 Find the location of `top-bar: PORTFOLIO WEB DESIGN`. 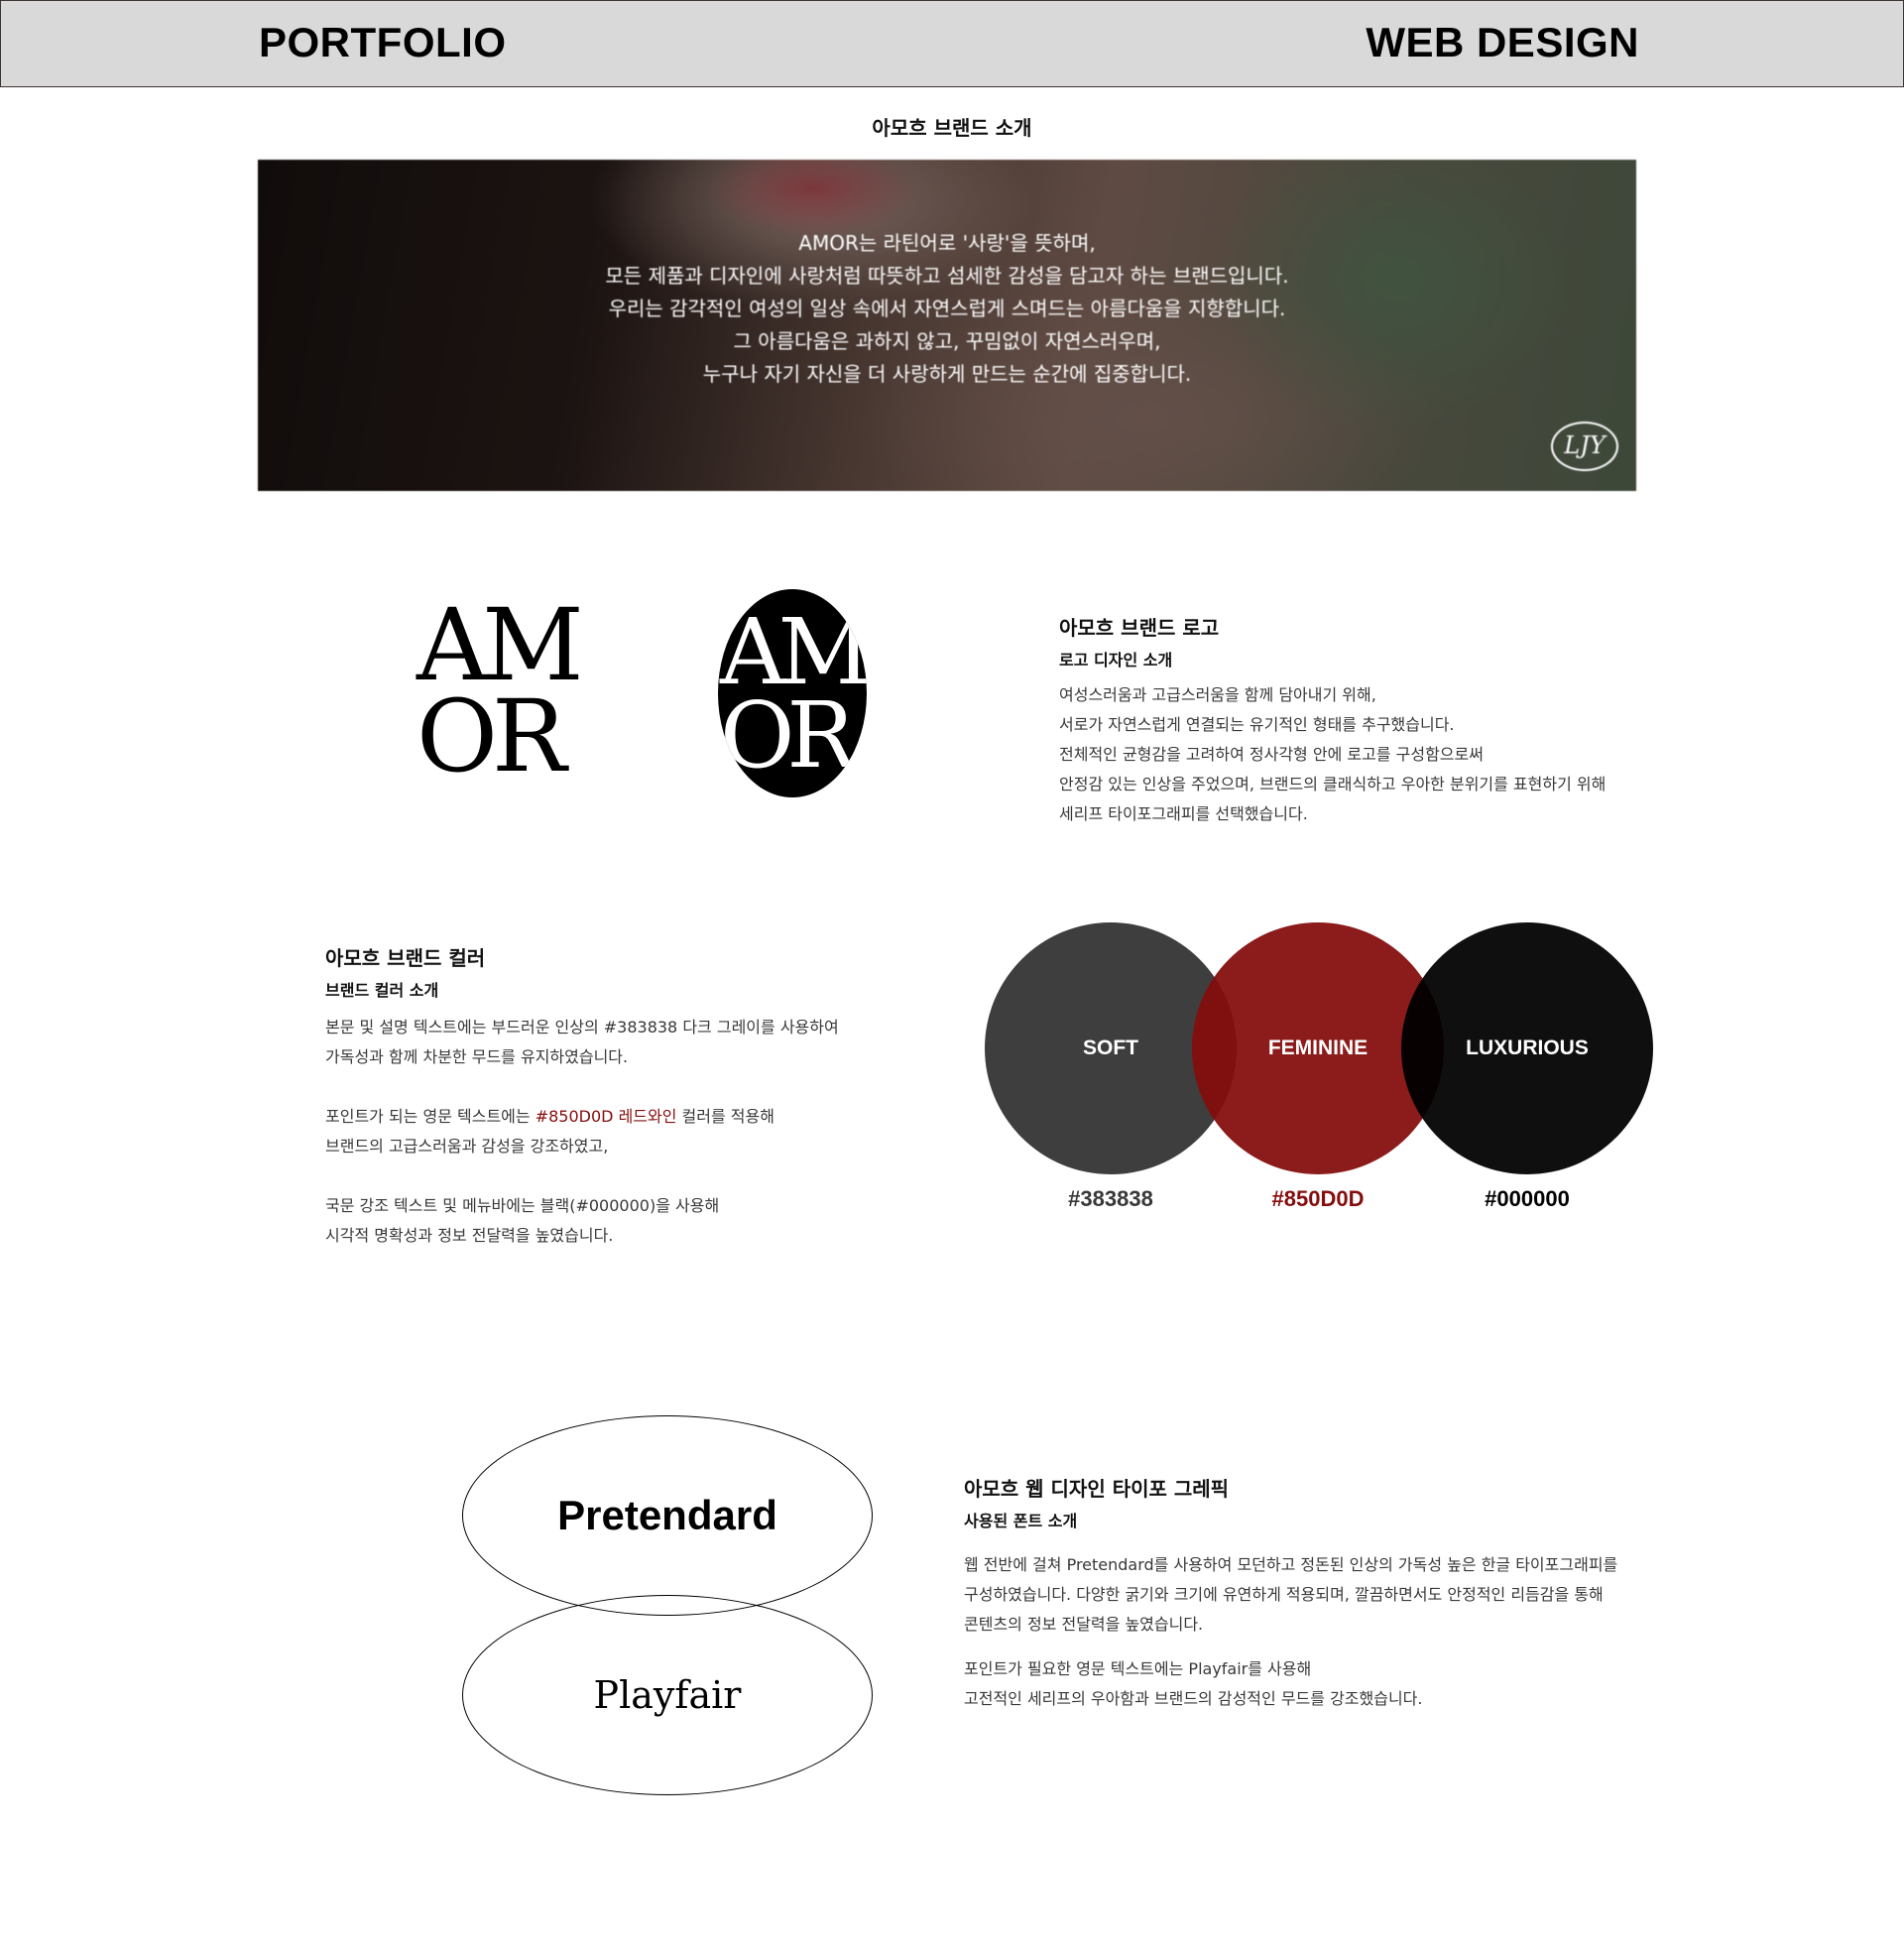

top-bar: PORTFOLIO WEB DESIGN is located at coordinates (952, 43).